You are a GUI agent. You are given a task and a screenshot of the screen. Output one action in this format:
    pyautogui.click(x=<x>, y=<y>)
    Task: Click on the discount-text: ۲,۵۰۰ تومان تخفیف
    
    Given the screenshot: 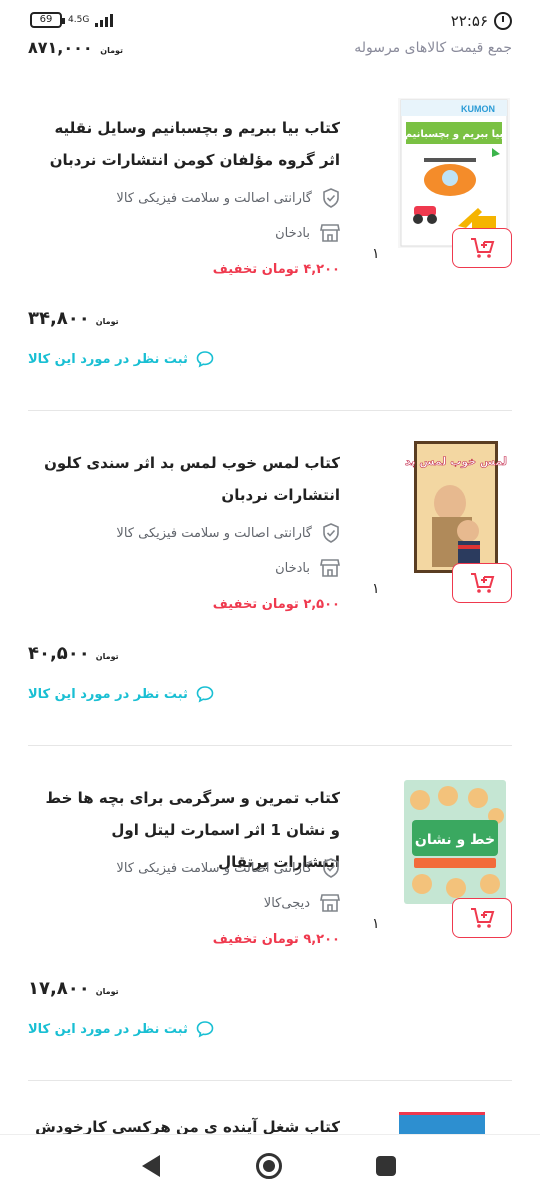 What is the action you would take?
    pyautogui.click(x=276, y=604)
    